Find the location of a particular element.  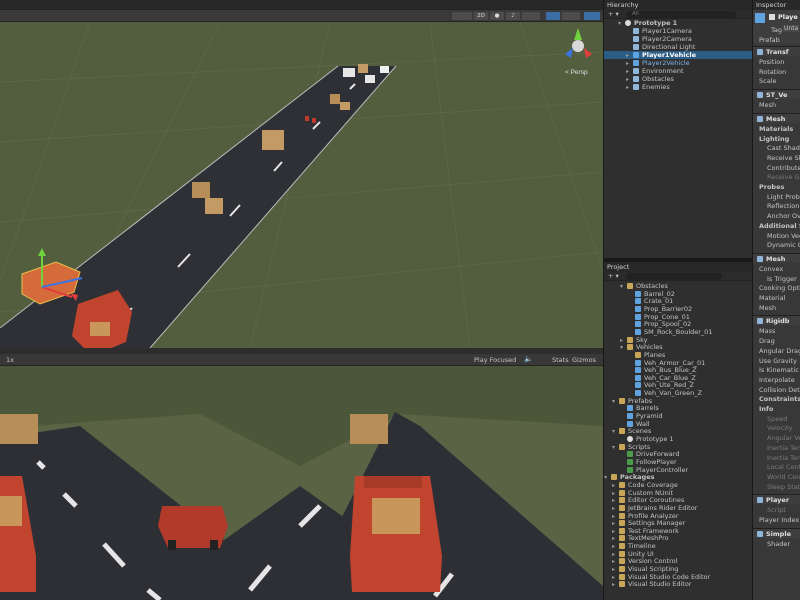

tree-item: ▾ Prototype 1 is located at coordinates (678, 23).